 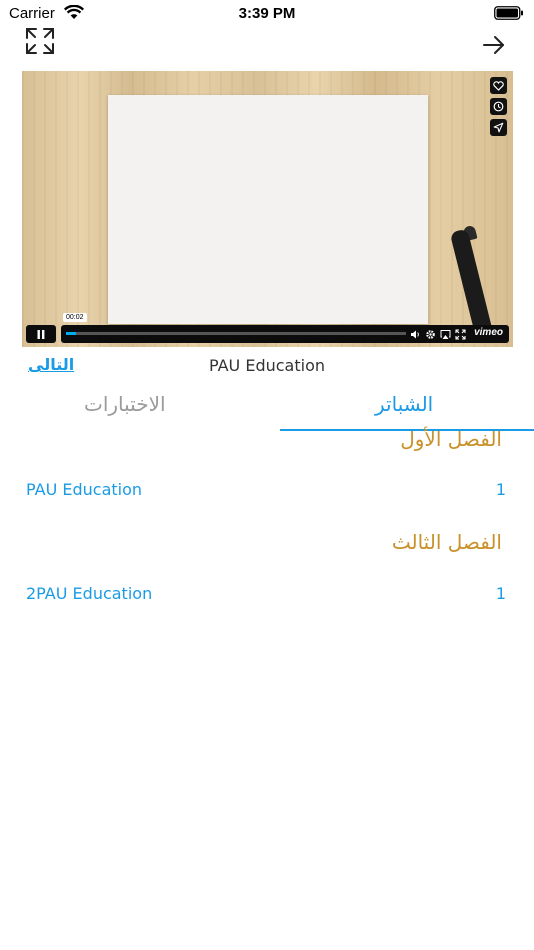 I want to click on volume-icon, so click(x=415, y=334).